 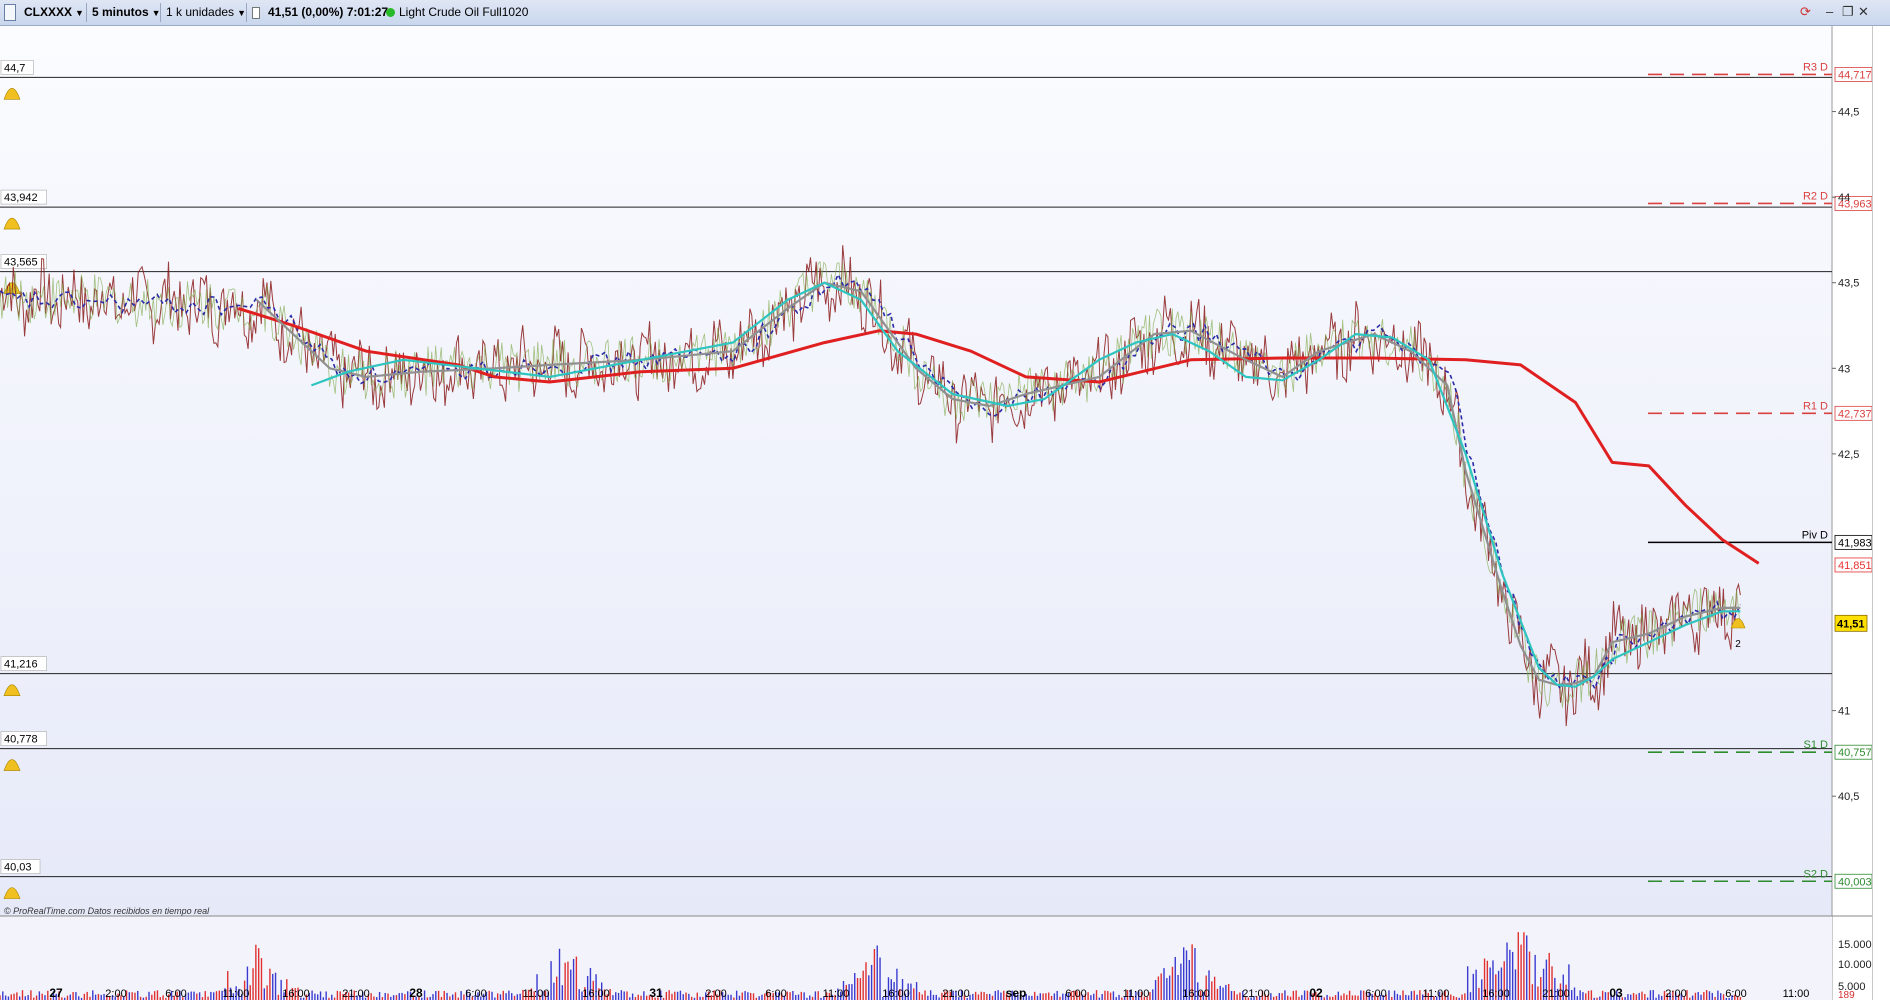 I want to click on units-selector: 1 k unidades ▼, so click(x=206, y=12).